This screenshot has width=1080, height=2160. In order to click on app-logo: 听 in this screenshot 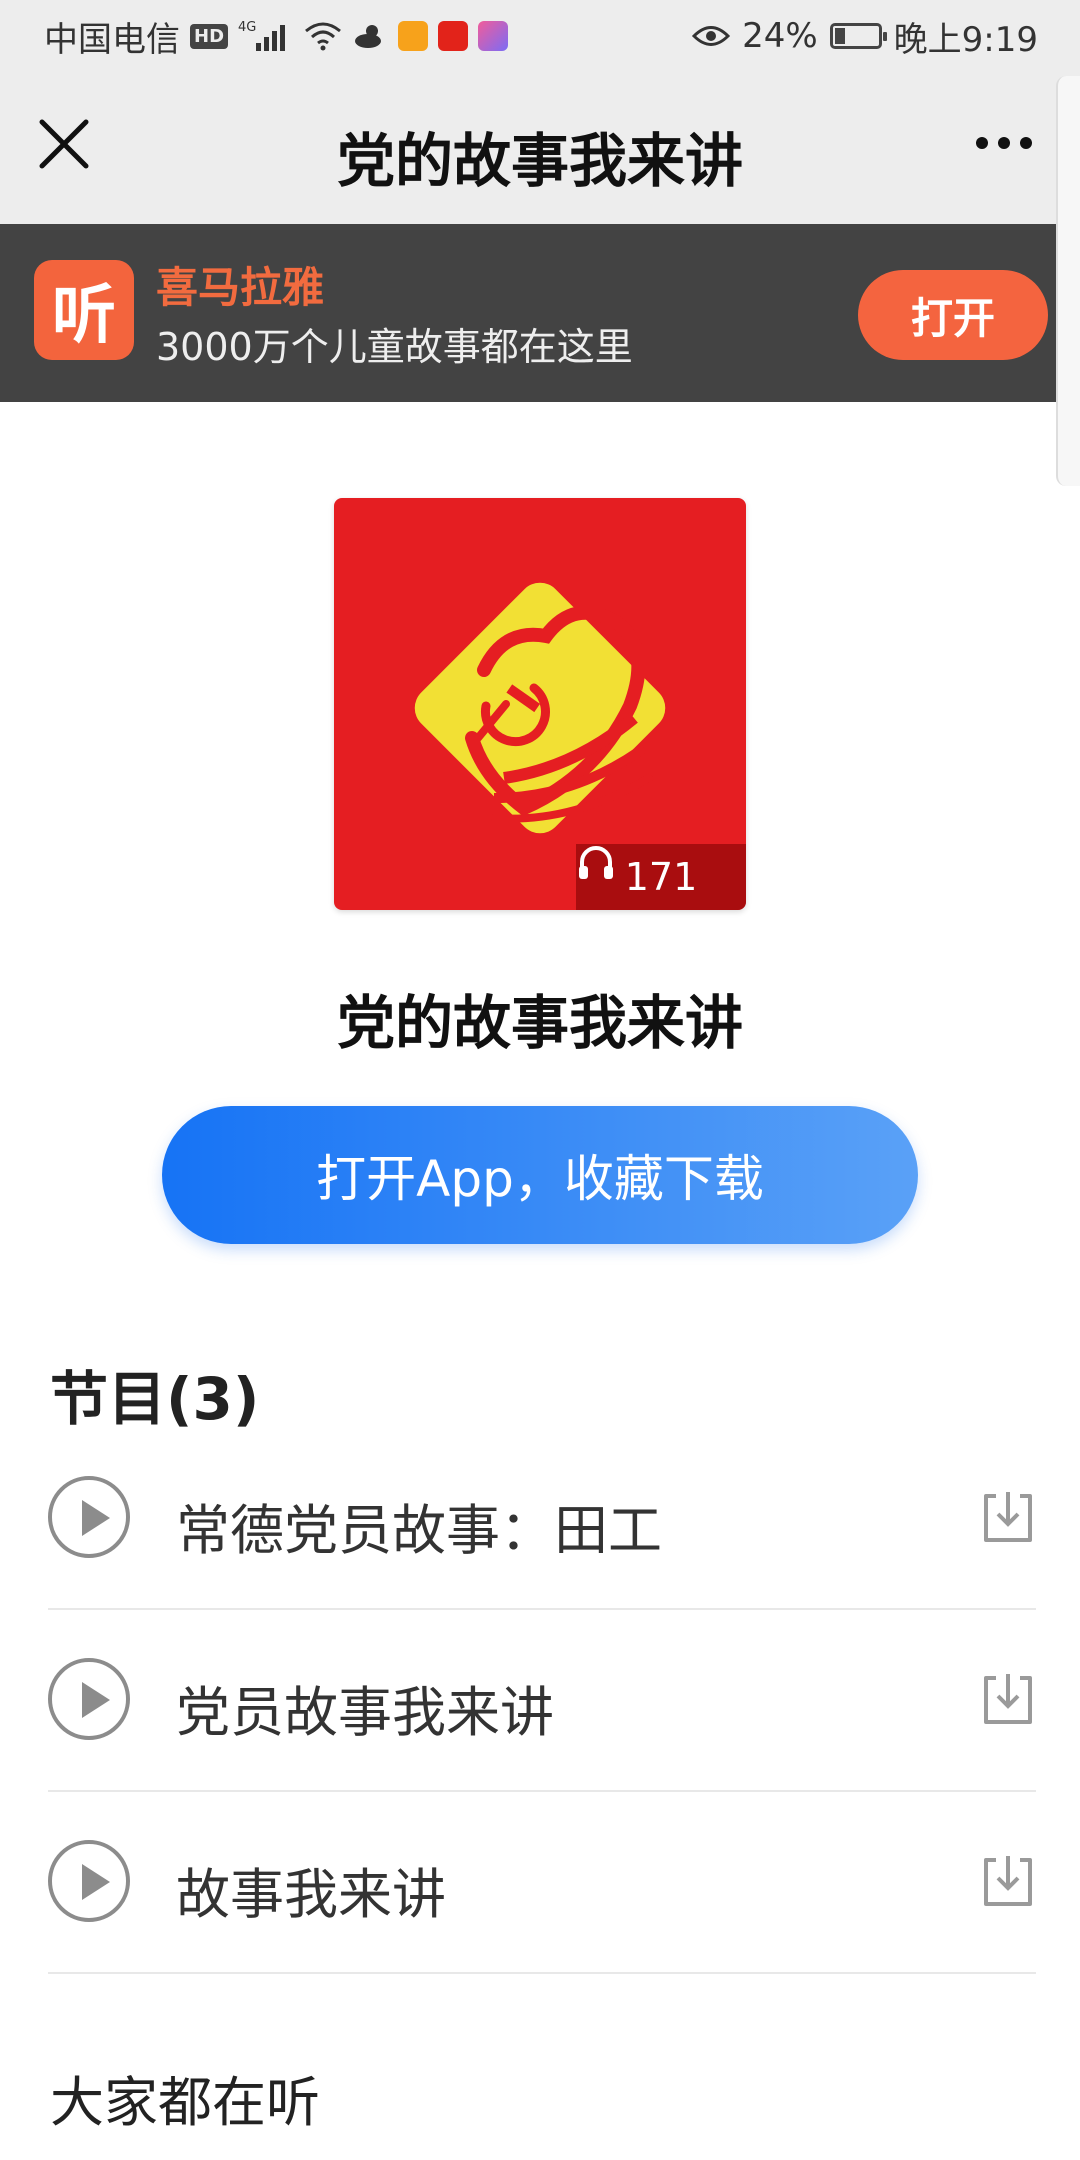, I will do `click(84, 310)`.